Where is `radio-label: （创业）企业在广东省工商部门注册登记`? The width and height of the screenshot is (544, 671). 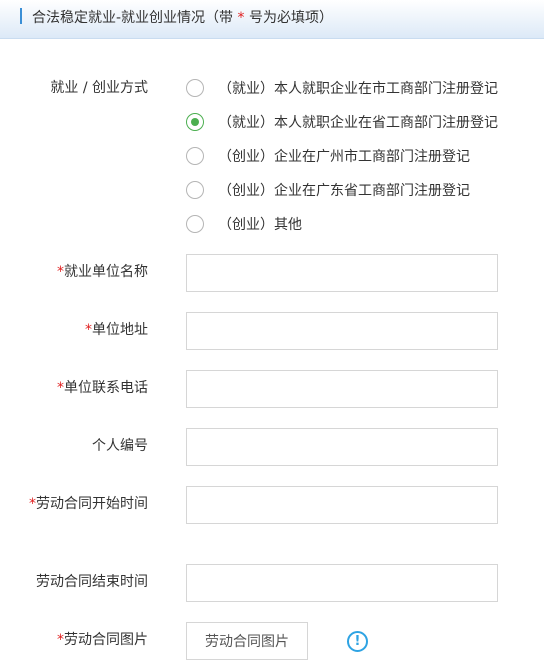 radio-label: （创业）企业在广东省工商部门注册登记 is located at coordinates (344, 191).